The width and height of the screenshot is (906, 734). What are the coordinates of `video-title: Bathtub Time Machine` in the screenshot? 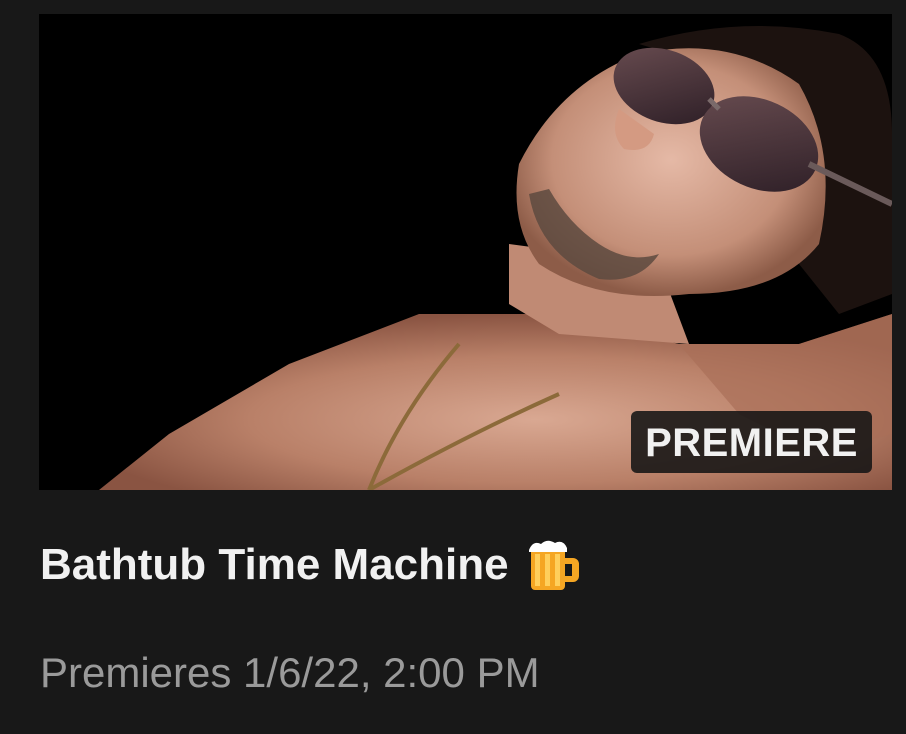 It's located at (274, 565).